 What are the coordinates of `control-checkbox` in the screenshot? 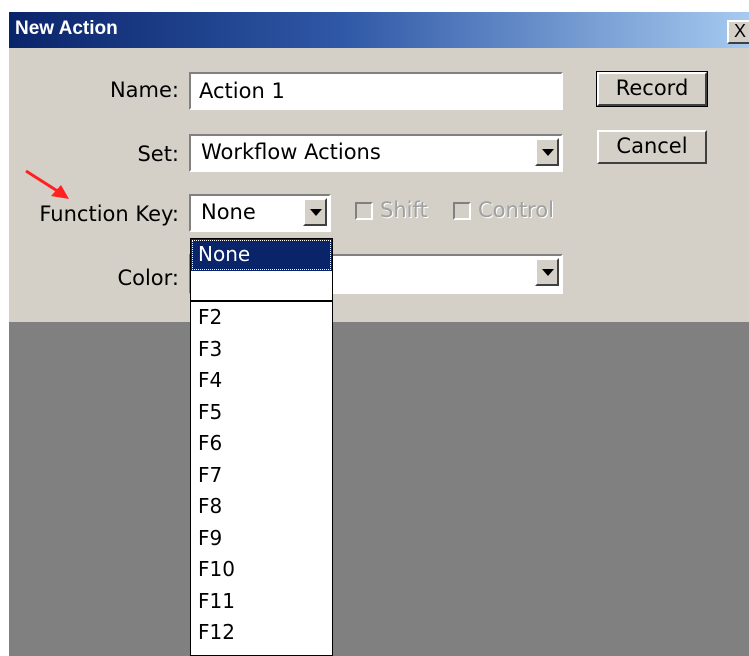 It's located at (462, 211).